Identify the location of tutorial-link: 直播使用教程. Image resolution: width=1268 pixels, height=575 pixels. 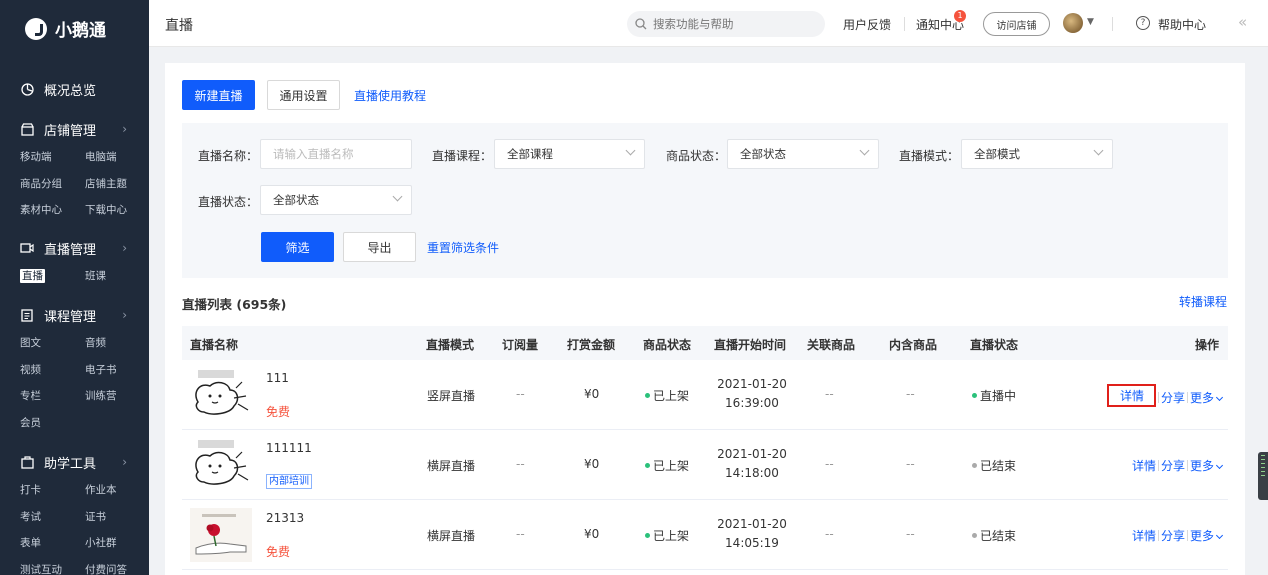
(390, 95).